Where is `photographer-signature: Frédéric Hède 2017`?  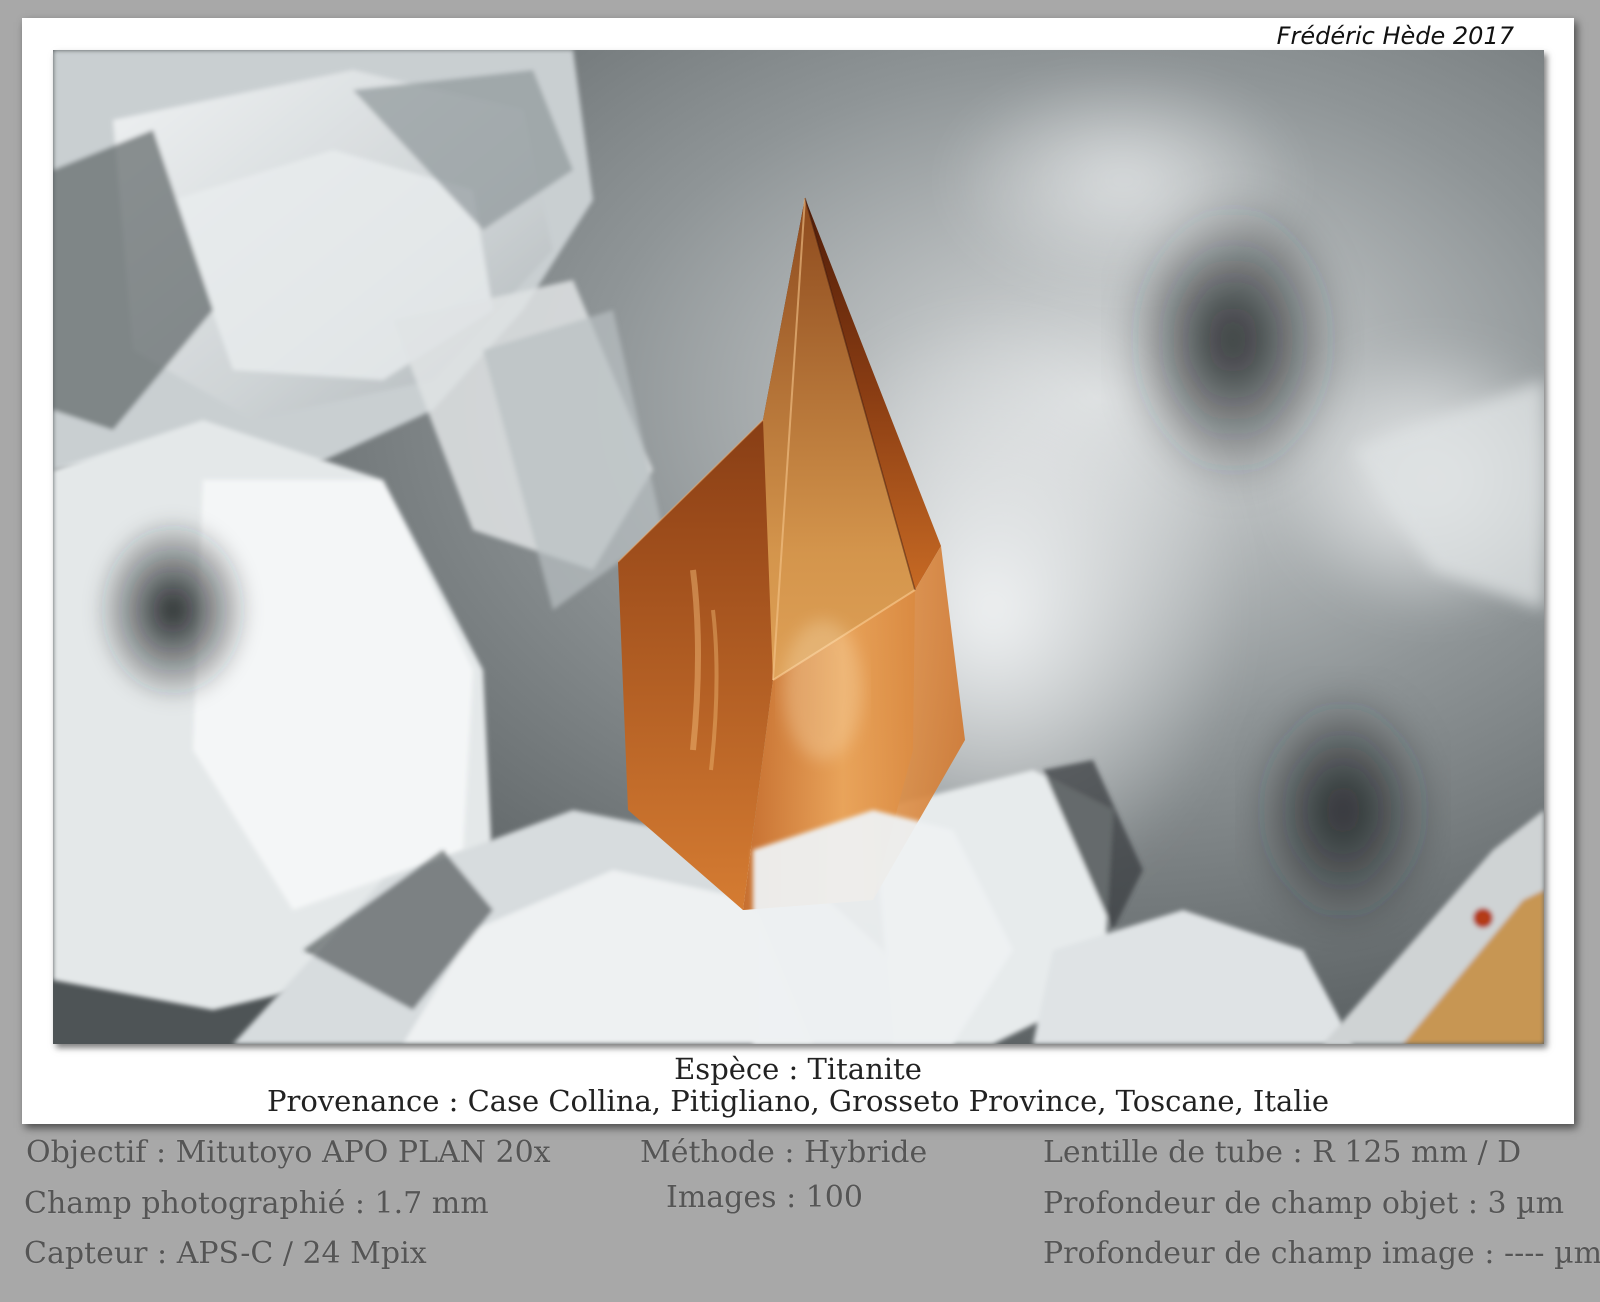 photographer-signature: Frédéric Hède 2017 is located at coordinates (1395, 36).